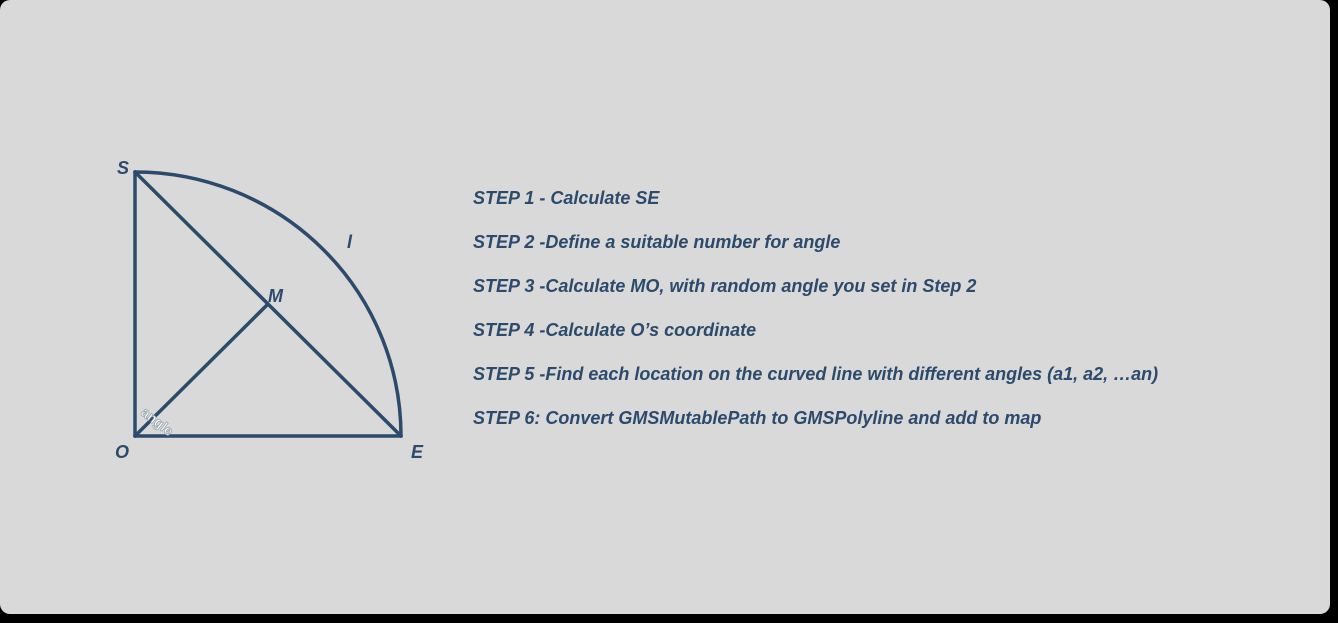  Describe the element at coordinates (157, 421) in the screenshot. I see `angle-label: angle` at that location.